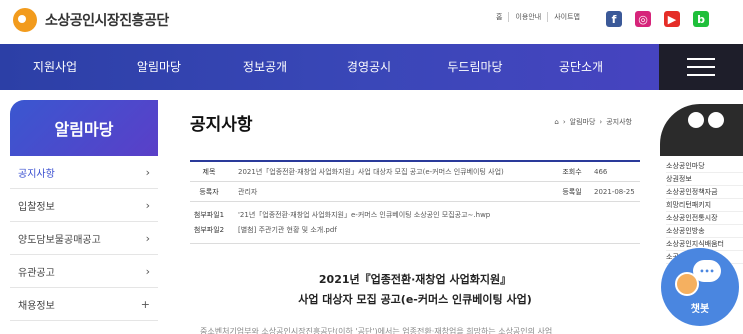 The height and width of the screenshot is (334, 743). I want to click on views-label: 조회수, so click(572, 171).